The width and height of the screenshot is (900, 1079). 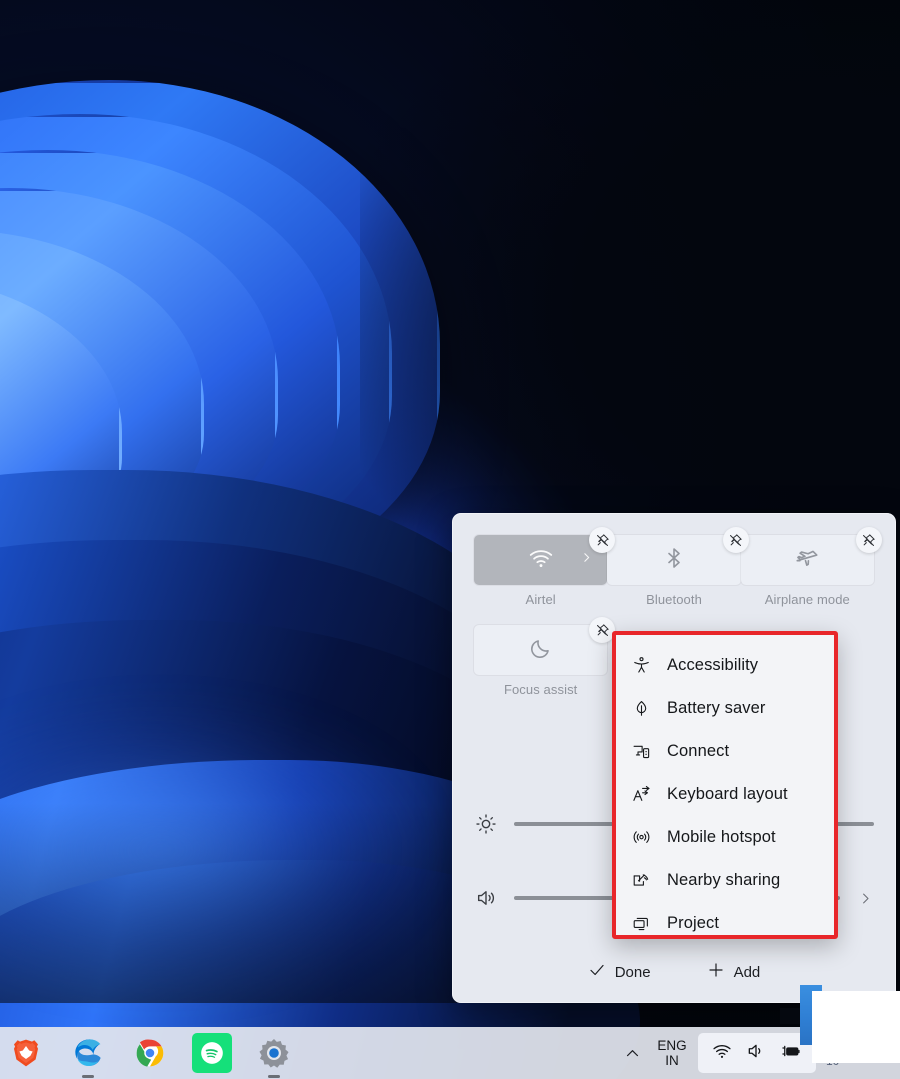 I want to click on bluetooth-icon, so click(x=674, y=560).